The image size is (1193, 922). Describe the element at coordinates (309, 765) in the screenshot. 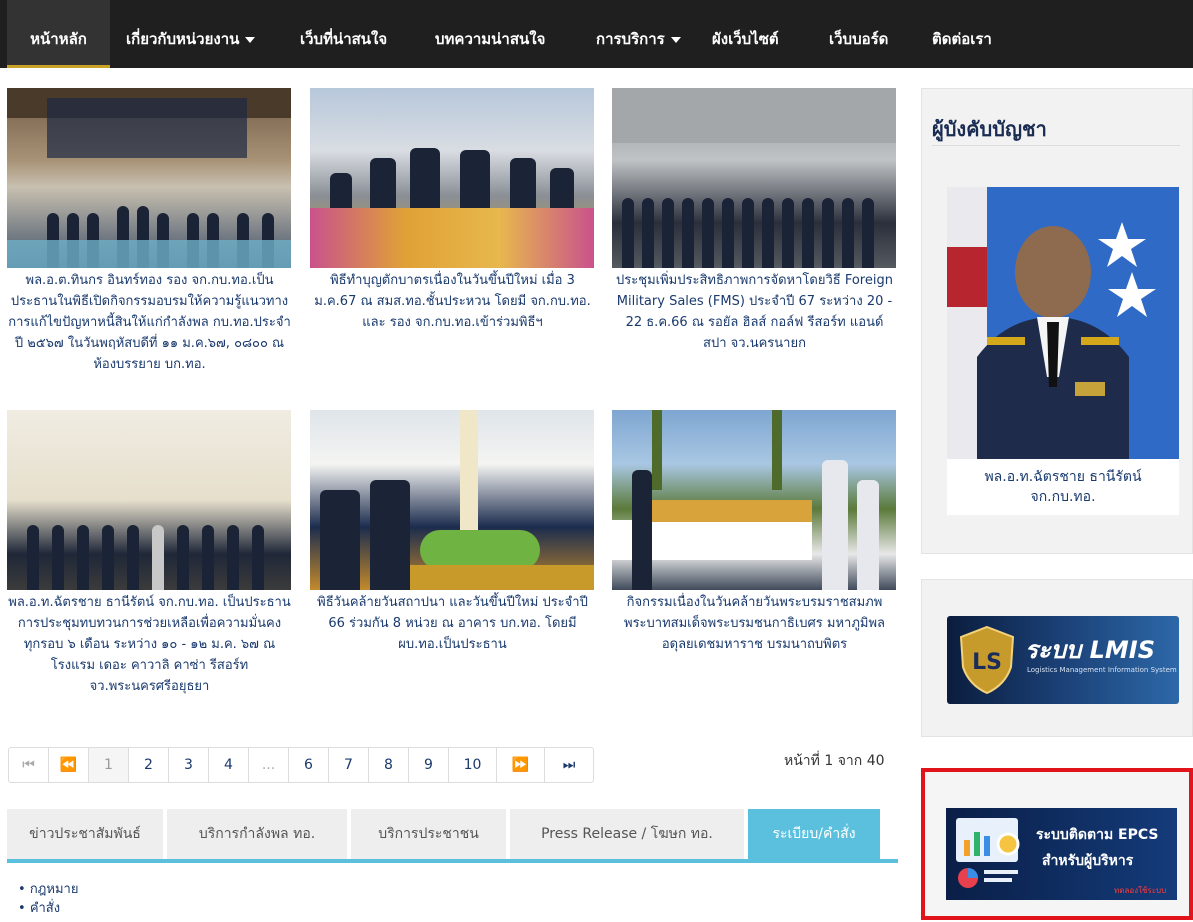

I see `page-link: 6` at that location.